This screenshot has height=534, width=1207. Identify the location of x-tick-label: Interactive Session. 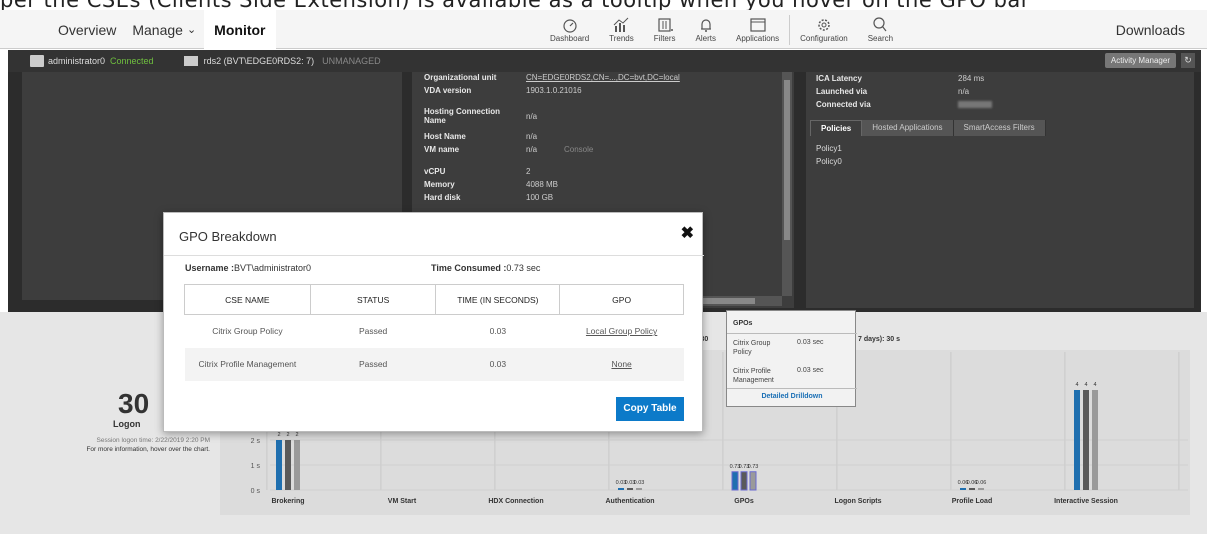
(1086, 501).